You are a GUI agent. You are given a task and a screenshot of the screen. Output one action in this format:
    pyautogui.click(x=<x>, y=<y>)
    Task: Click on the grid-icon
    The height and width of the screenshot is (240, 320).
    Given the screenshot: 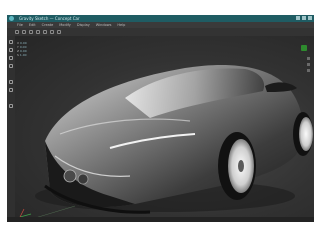 What is the action you would take?
    pyautogui.click(x=52, y=32)
    